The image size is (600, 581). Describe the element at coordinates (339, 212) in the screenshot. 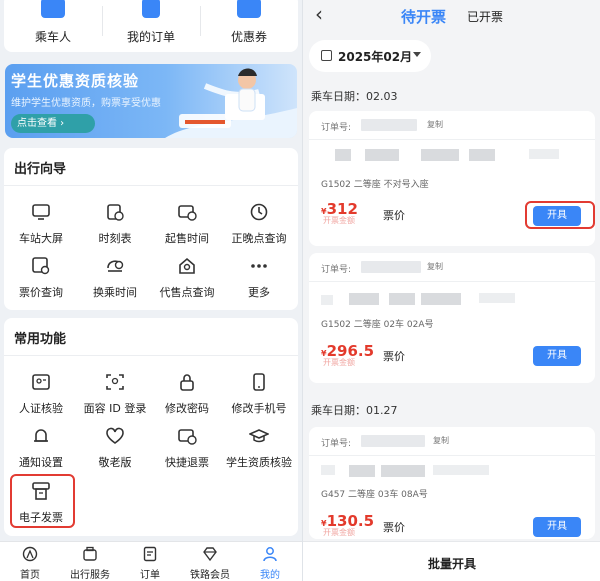

I see `ticket-price: ¥312 开票金额` at that location.